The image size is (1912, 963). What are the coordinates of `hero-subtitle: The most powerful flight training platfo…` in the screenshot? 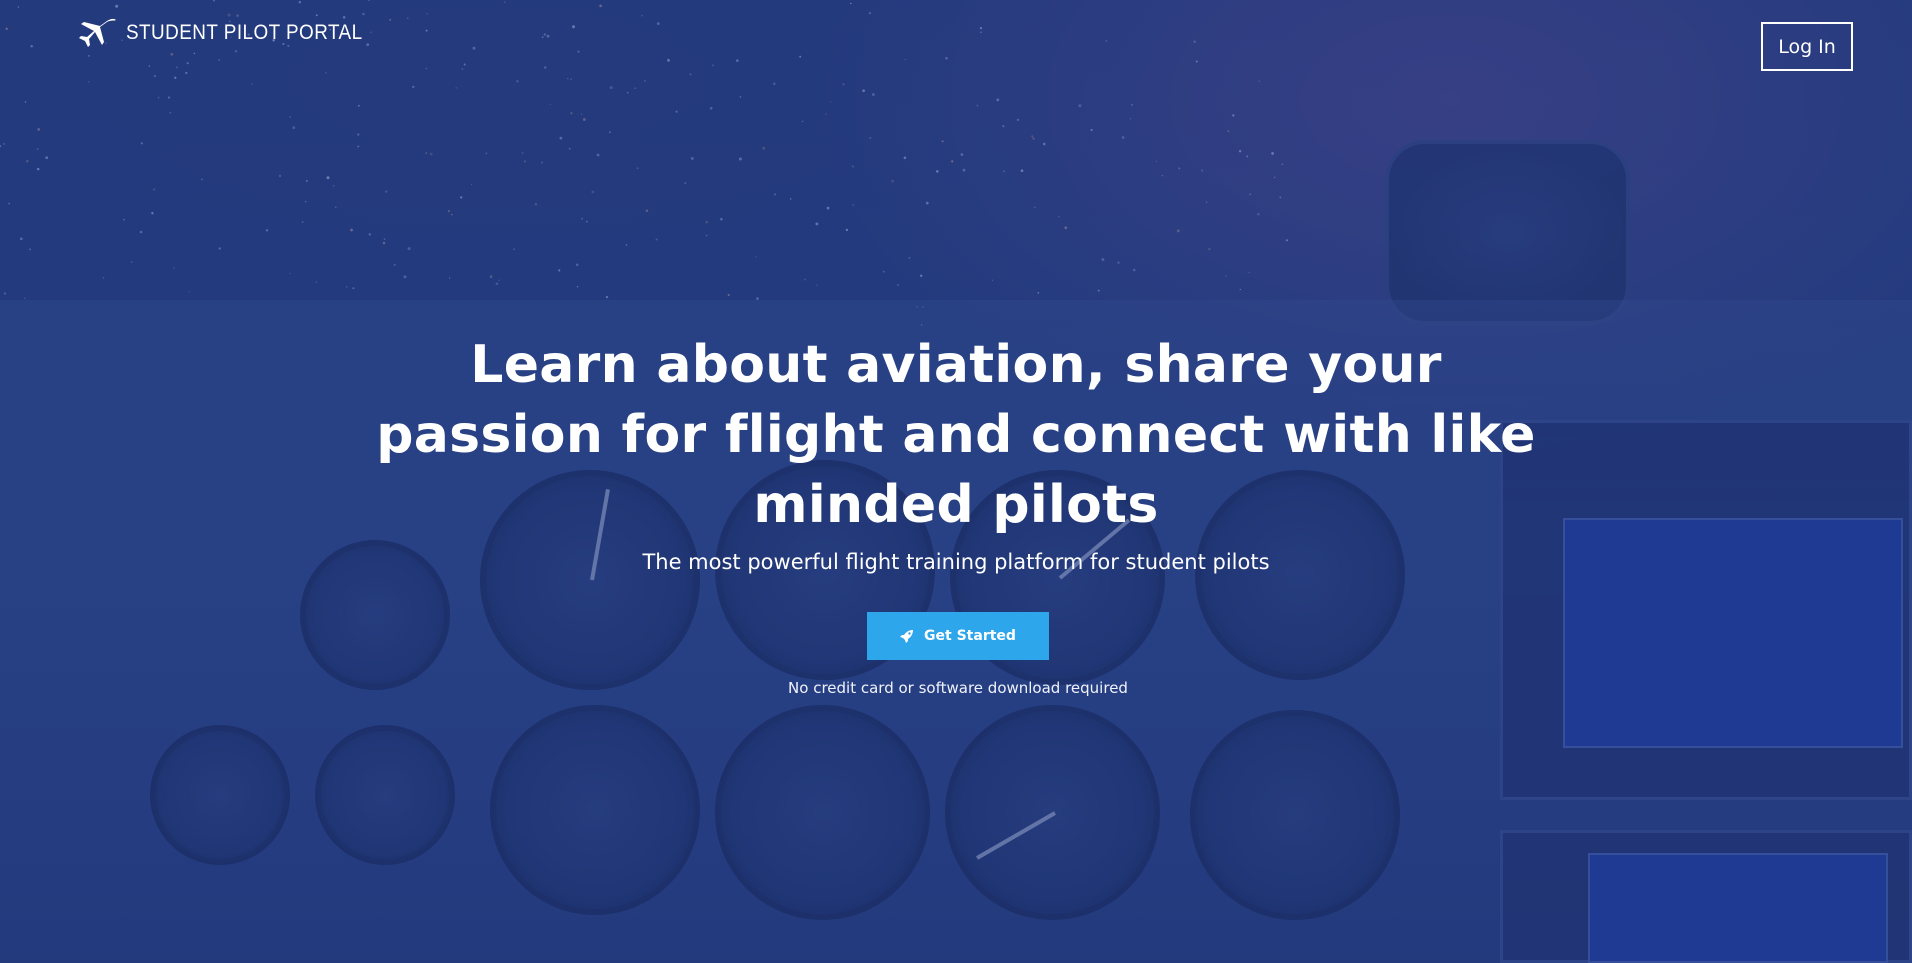 It's located at (956, 562).